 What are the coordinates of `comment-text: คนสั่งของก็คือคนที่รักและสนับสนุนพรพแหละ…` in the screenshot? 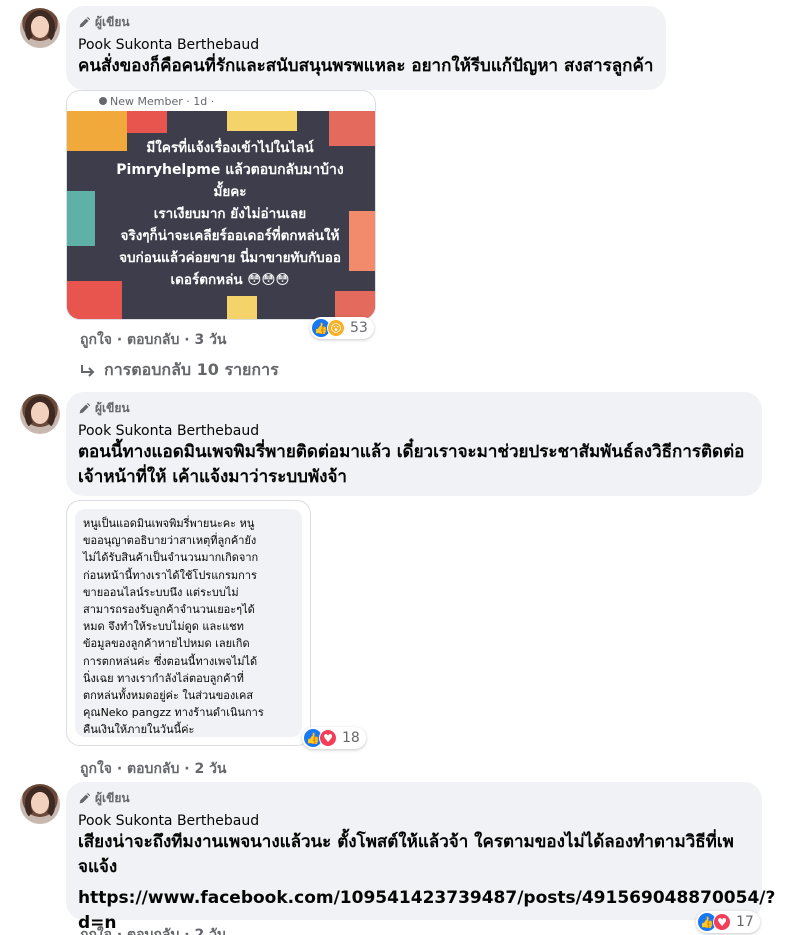 It's located at (366, 66).